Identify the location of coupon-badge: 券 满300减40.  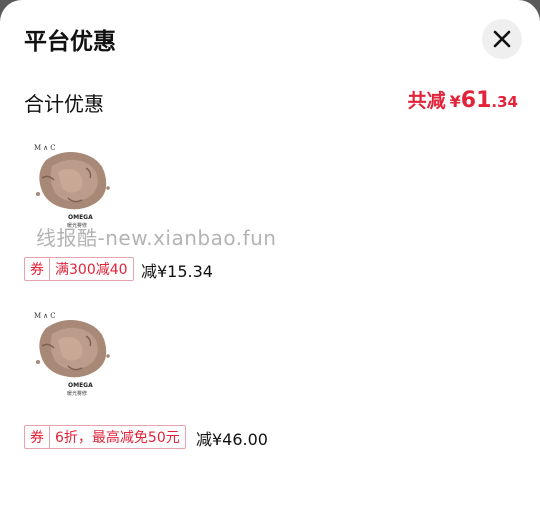
(79, 269).